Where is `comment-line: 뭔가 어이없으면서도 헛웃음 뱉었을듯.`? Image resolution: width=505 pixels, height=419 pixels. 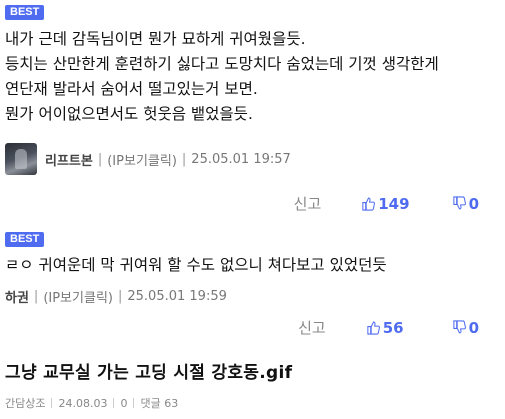 comment-line: 뭔가 어이없으면서도 헛웃음 뱉었을듯. is located at coordinates (129, 114).